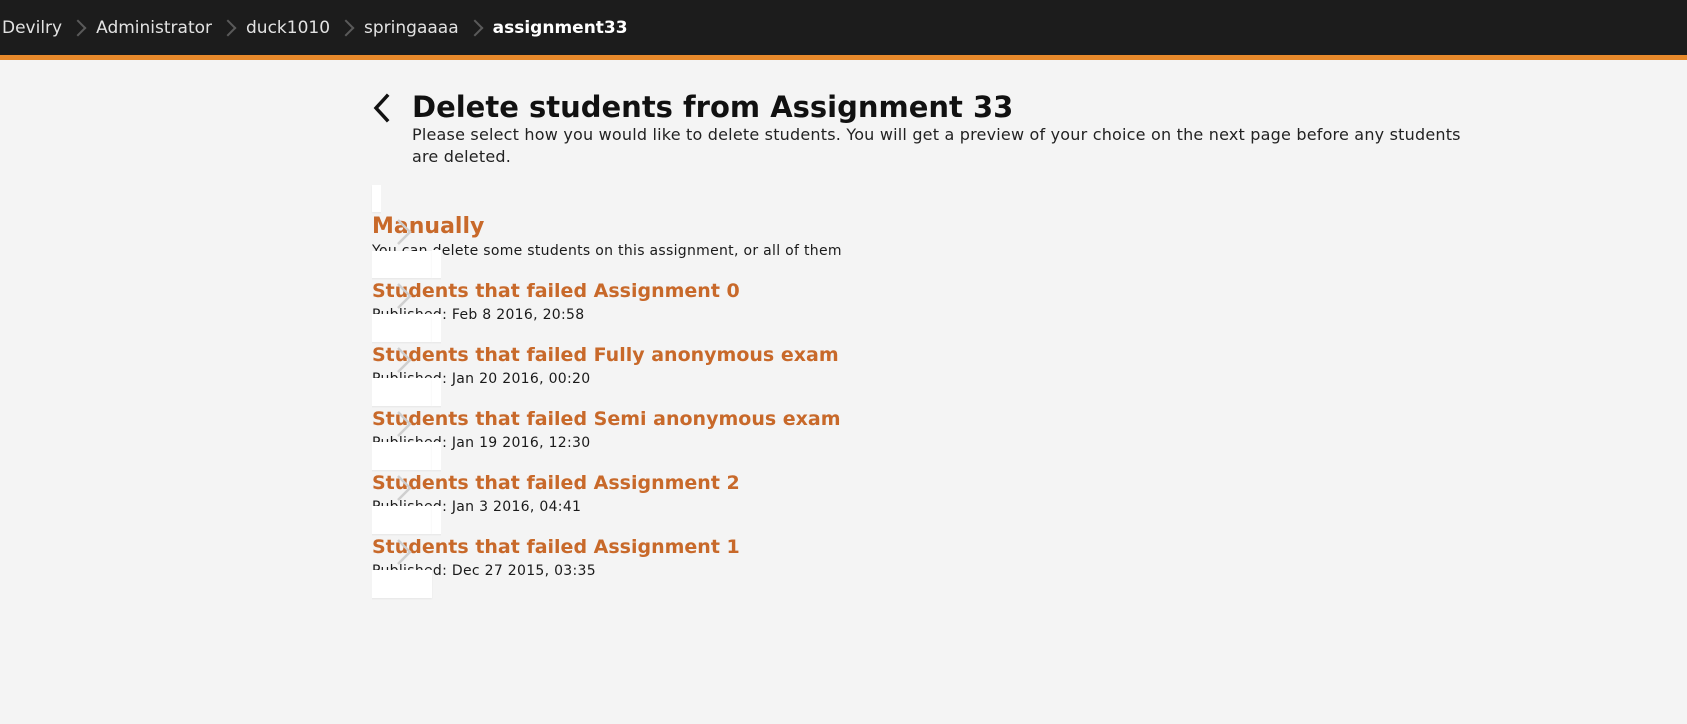 The image size is (1687, 724). I want to click on option-published-date: Published: Jan 3 2016, 04:41, so click(477, 507).